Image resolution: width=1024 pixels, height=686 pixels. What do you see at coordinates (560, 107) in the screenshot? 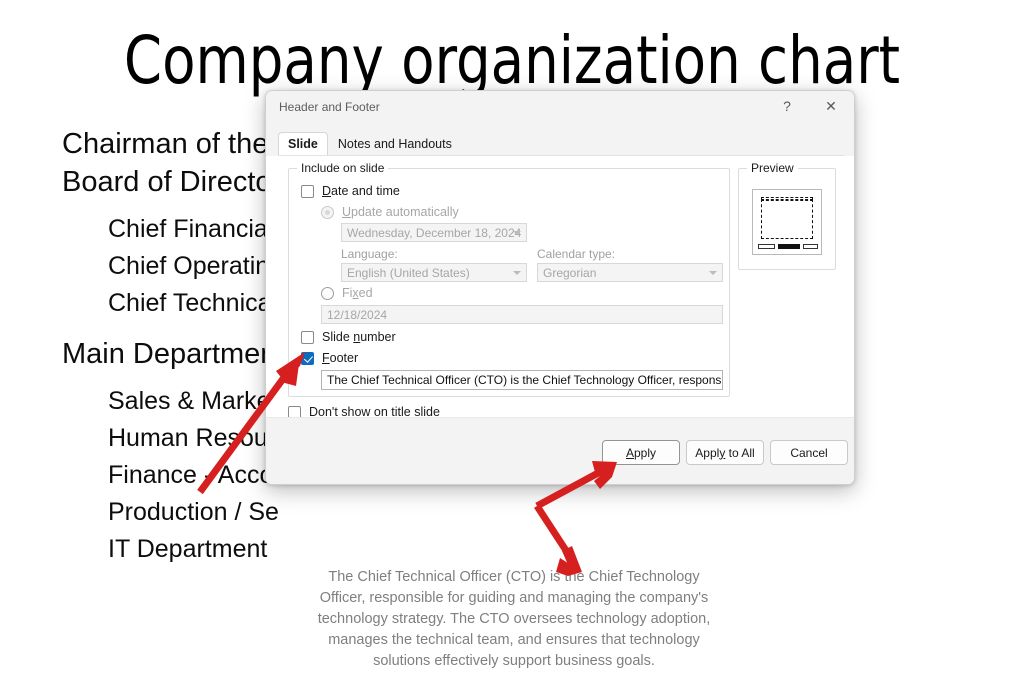
I see `dialog-titlebar: Header and Footer ? ✕` at bounding box center [560, 107].